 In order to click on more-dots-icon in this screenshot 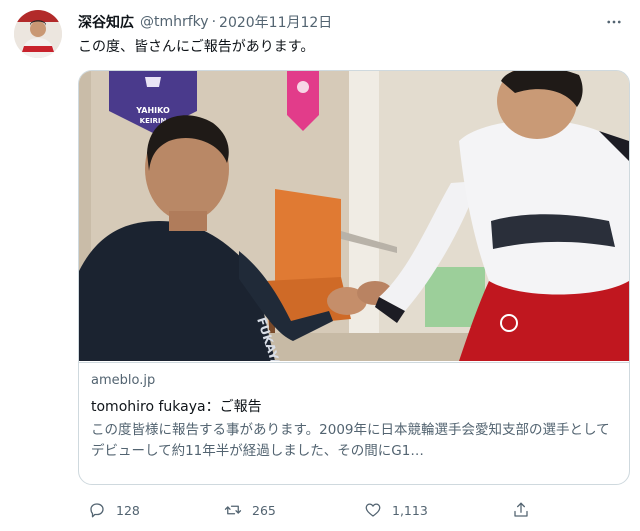, I will do `click(614, 22)`.